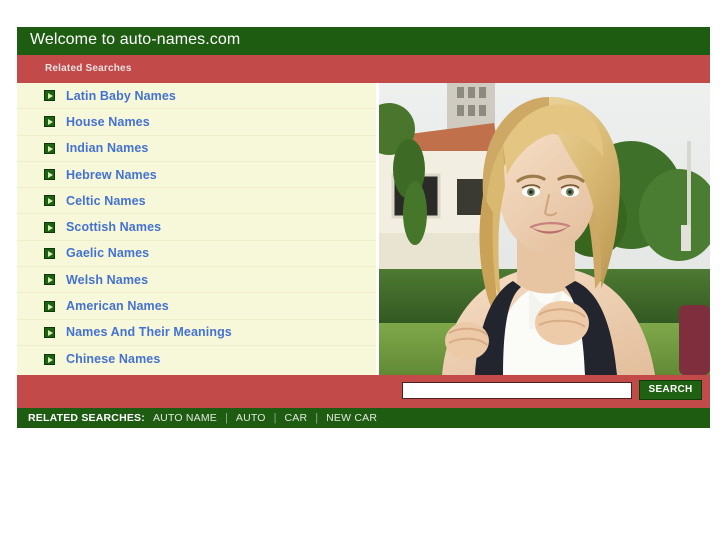 The height and width of the screenshot is (545, 727). What do you see at coordinates (111, 175) in the screenshot?
I see `related-search-link: Hebrew Names` at bounding box center [111, 175].